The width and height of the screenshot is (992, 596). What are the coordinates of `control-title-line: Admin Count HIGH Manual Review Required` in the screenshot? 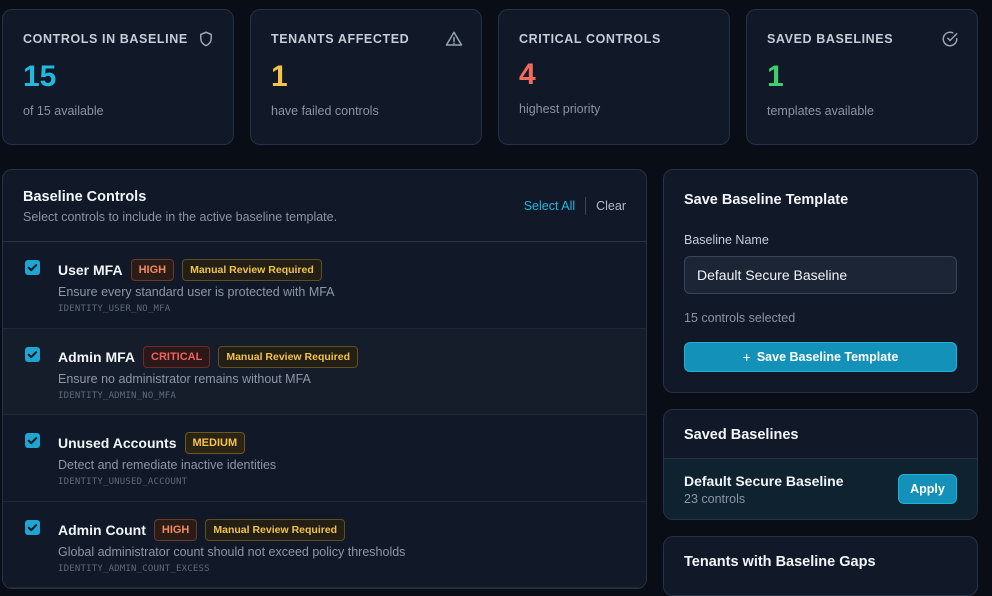 It's located at (340, 530).